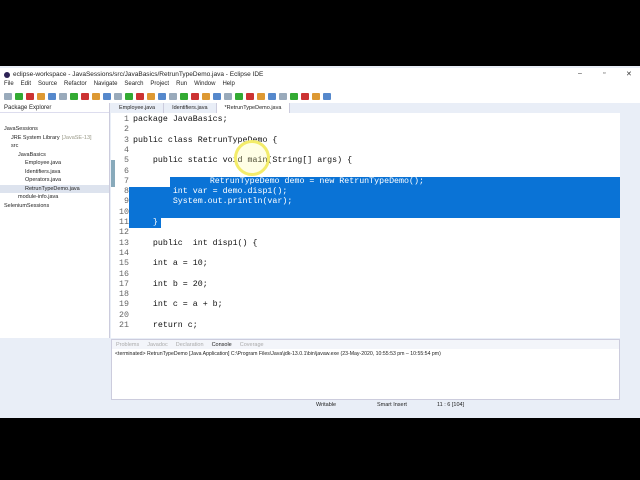 This screenshot has height=480, width=640. Describe the element at coordinates (120, 212) in the screenshot. I see `line-number: 10` at that location.